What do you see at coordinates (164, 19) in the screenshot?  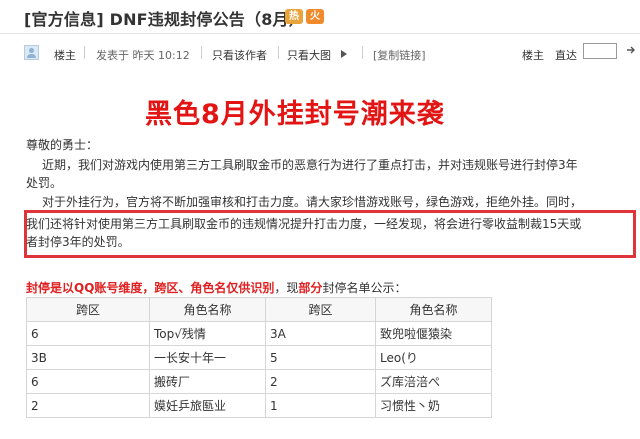 I see `post-title: [官方信息] DNF违规封停公告（8月）` at bounding box center [164, 19].